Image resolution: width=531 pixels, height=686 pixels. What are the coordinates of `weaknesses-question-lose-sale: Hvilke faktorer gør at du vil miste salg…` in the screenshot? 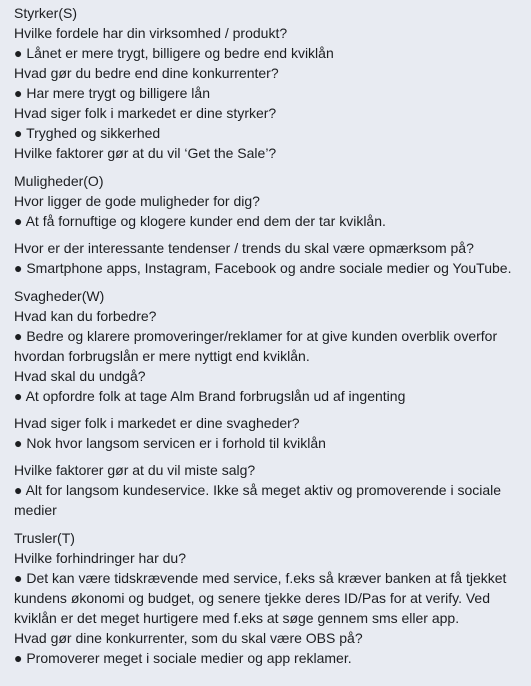 It's located at (135, 470).